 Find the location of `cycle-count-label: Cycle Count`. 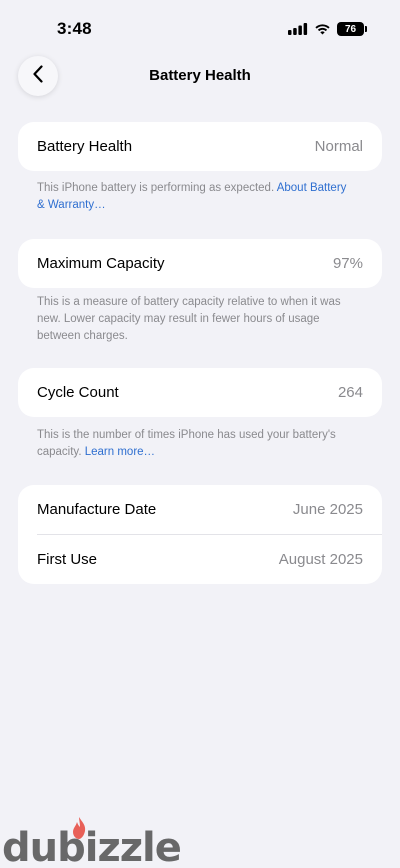

cycle-count-label: Cycle Count is located at coordinates (78, 392).